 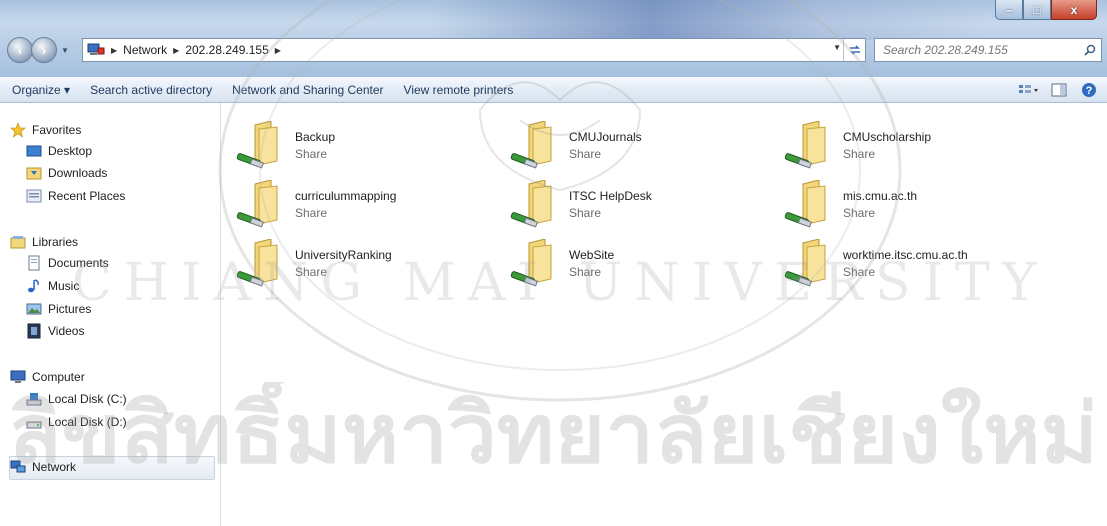 What do you see at coordinates (346, 142) in the screenshot?
I see `share-item: Backup Share` at bounding box center [346, 142].